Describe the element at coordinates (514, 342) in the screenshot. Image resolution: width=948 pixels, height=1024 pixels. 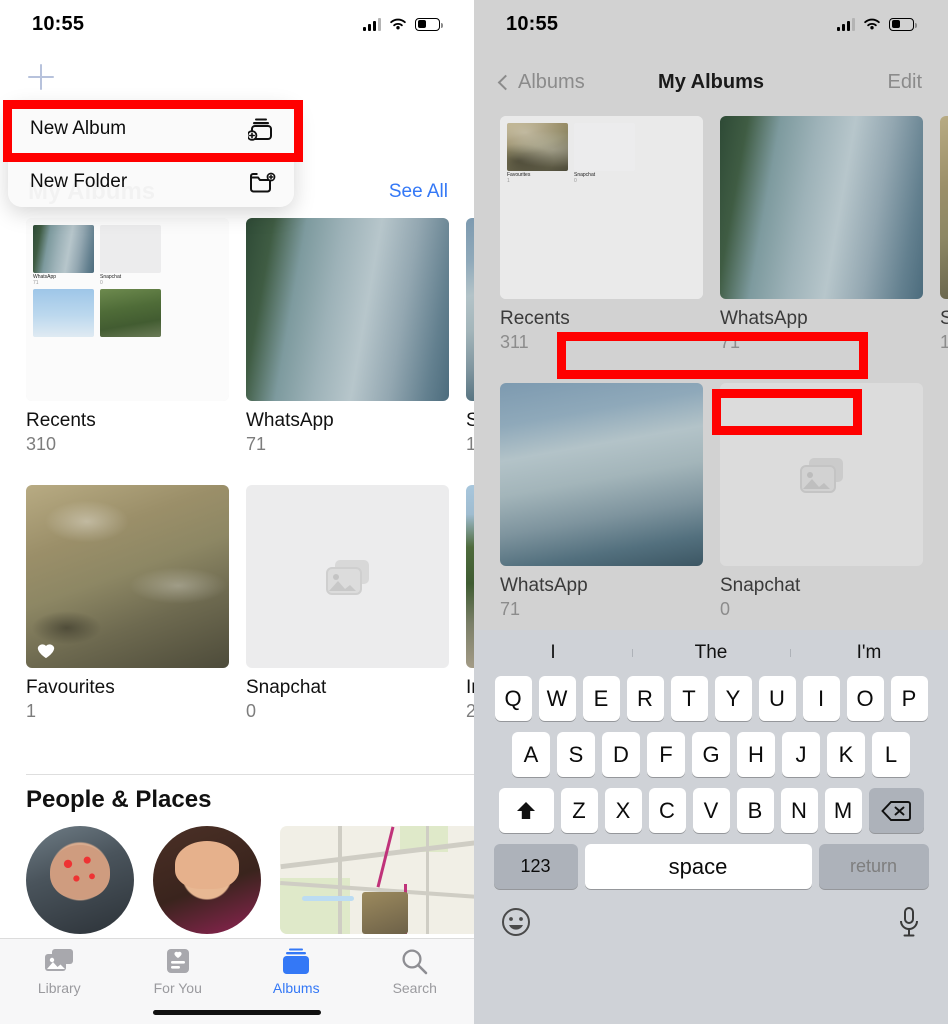
I see `album-count: 311` at that location.